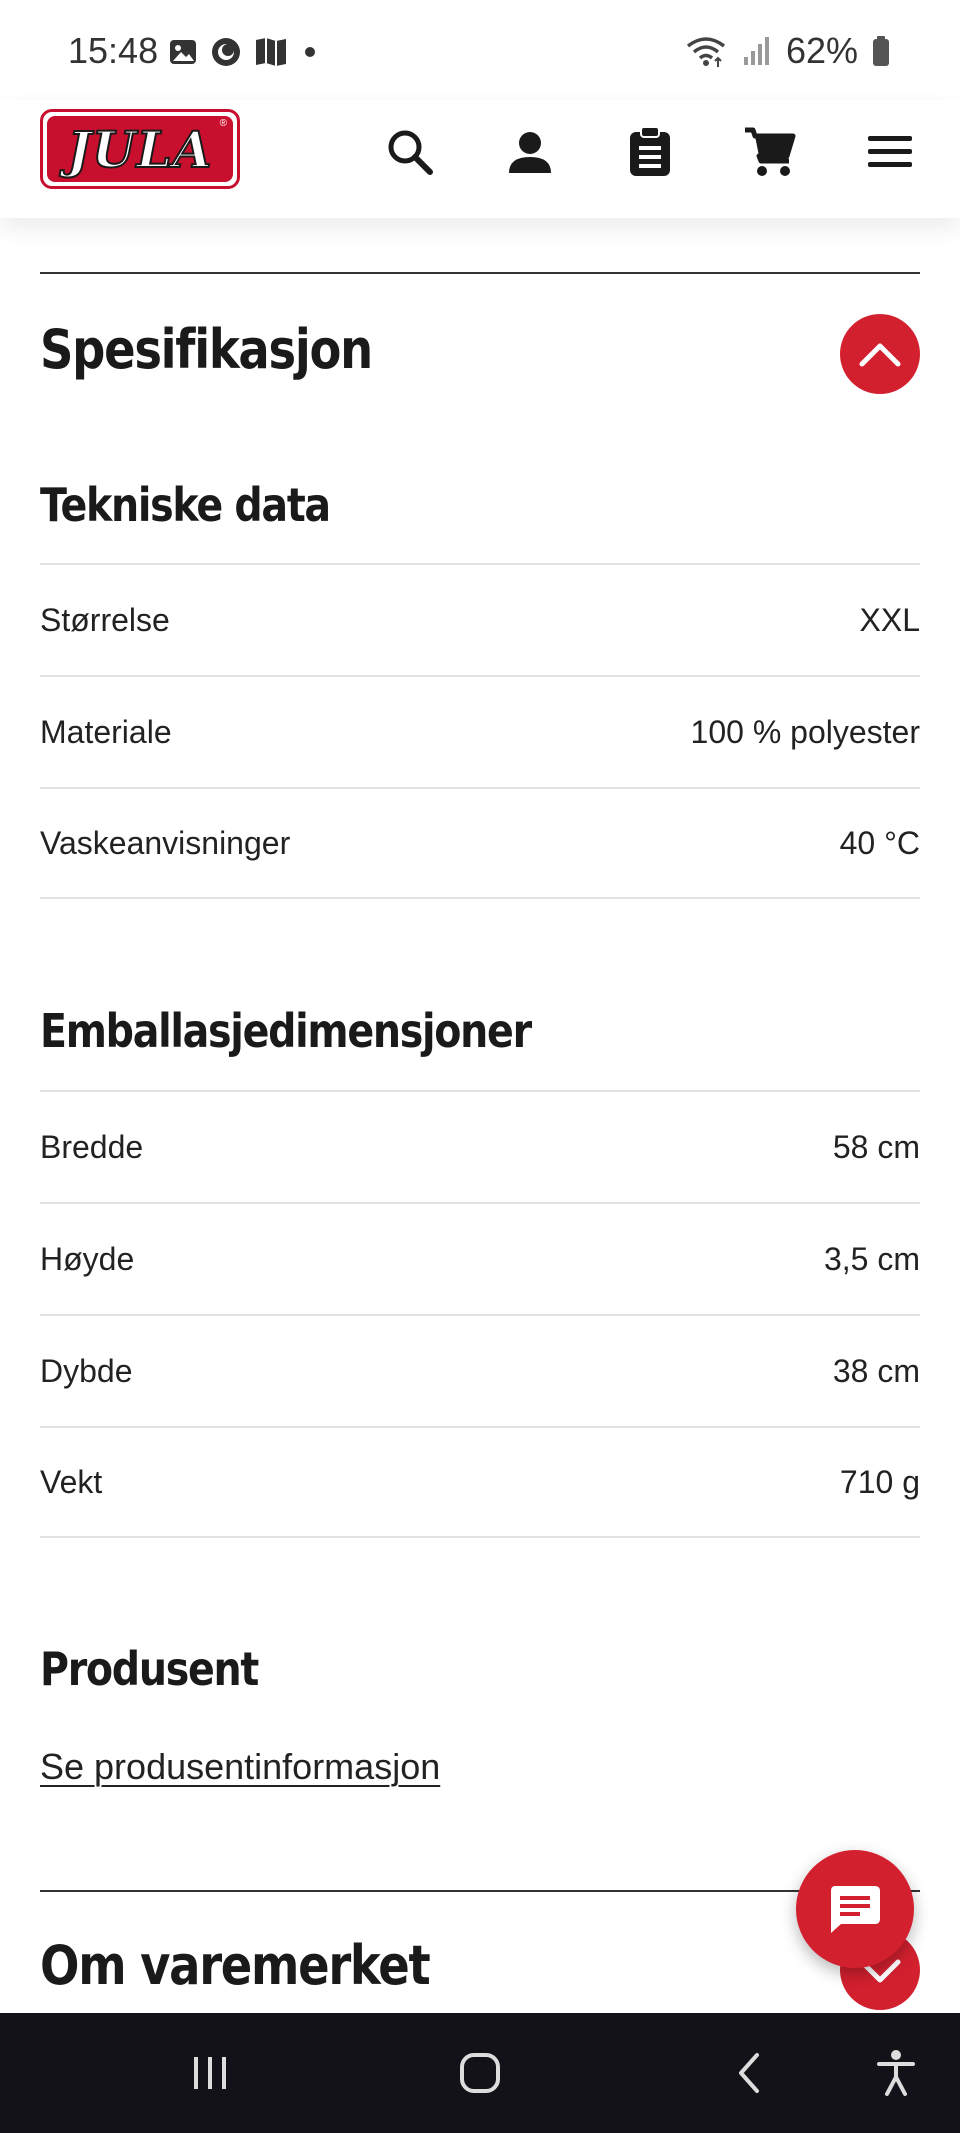  I want to click on row-value: 38 cm, so click(876, 1370).